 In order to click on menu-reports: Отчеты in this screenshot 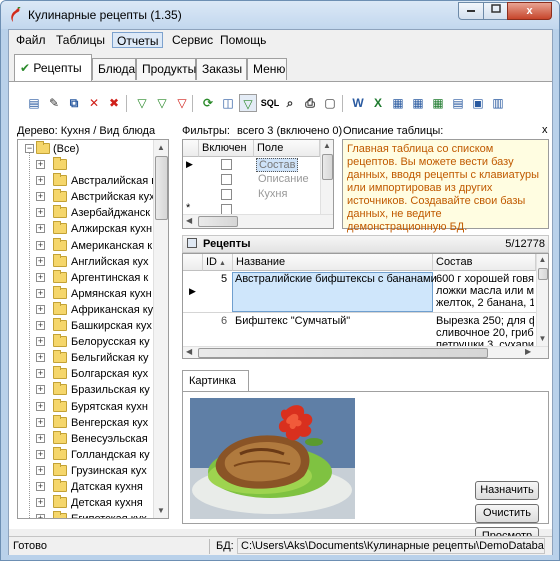, I will do `click(138, 40)`.